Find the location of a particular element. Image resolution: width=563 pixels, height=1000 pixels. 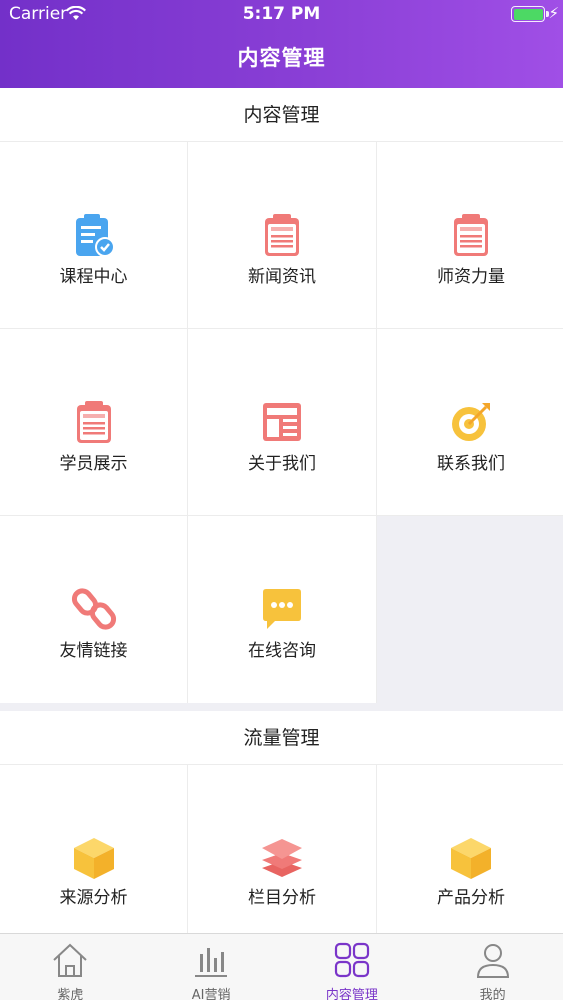

tile-label: 新闻资讯 is located at coordinates (282, 277).